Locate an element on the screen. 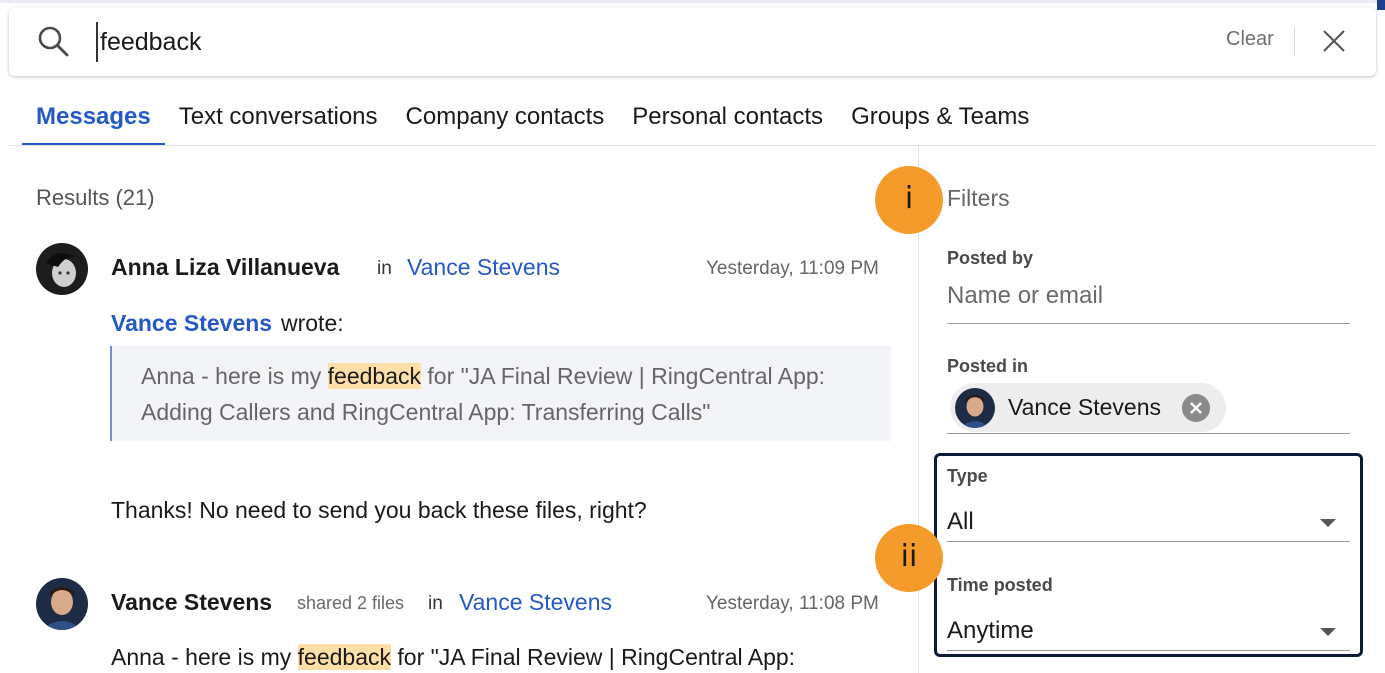 The image size is (1385, 673). clear-button: Clear is located at coordinates (1250, 39).